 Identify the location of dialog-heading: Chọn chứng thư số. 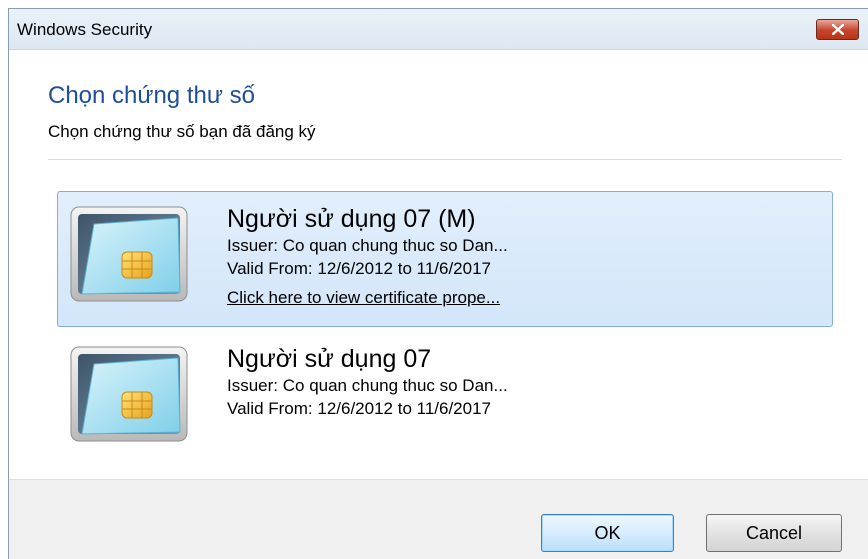
(151, 95).